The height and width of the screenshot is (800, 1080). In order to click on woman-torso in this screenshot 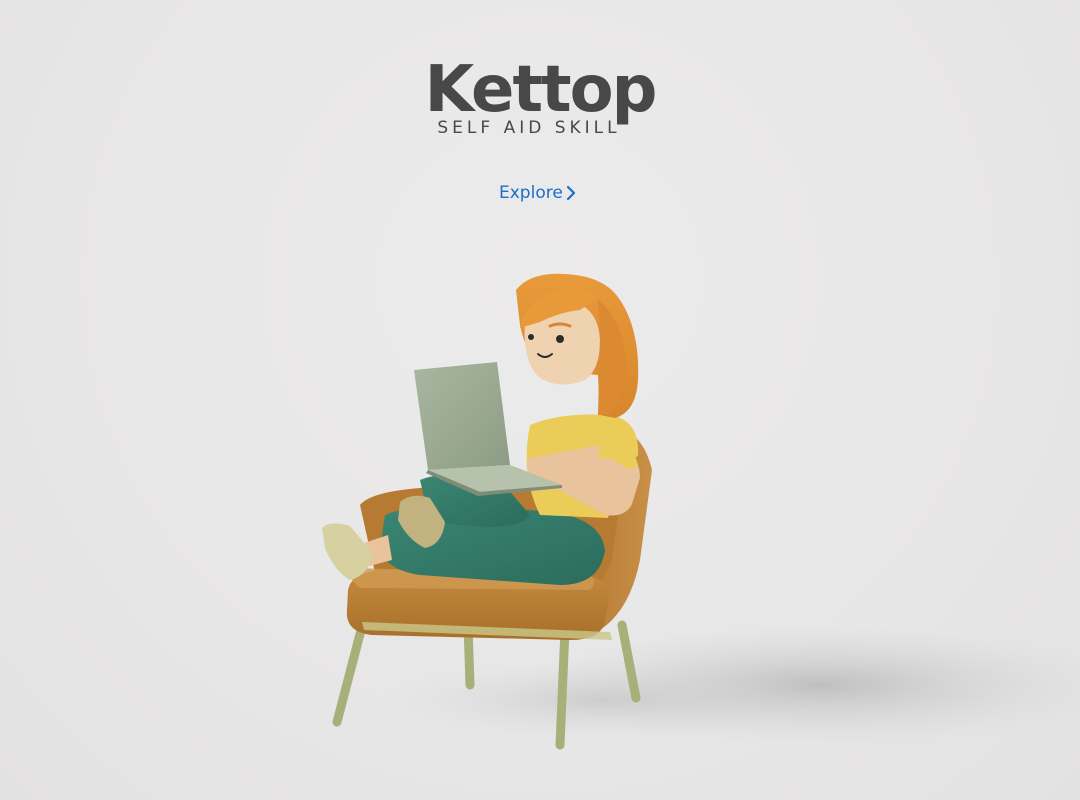, I will do `click(583, 466)`.